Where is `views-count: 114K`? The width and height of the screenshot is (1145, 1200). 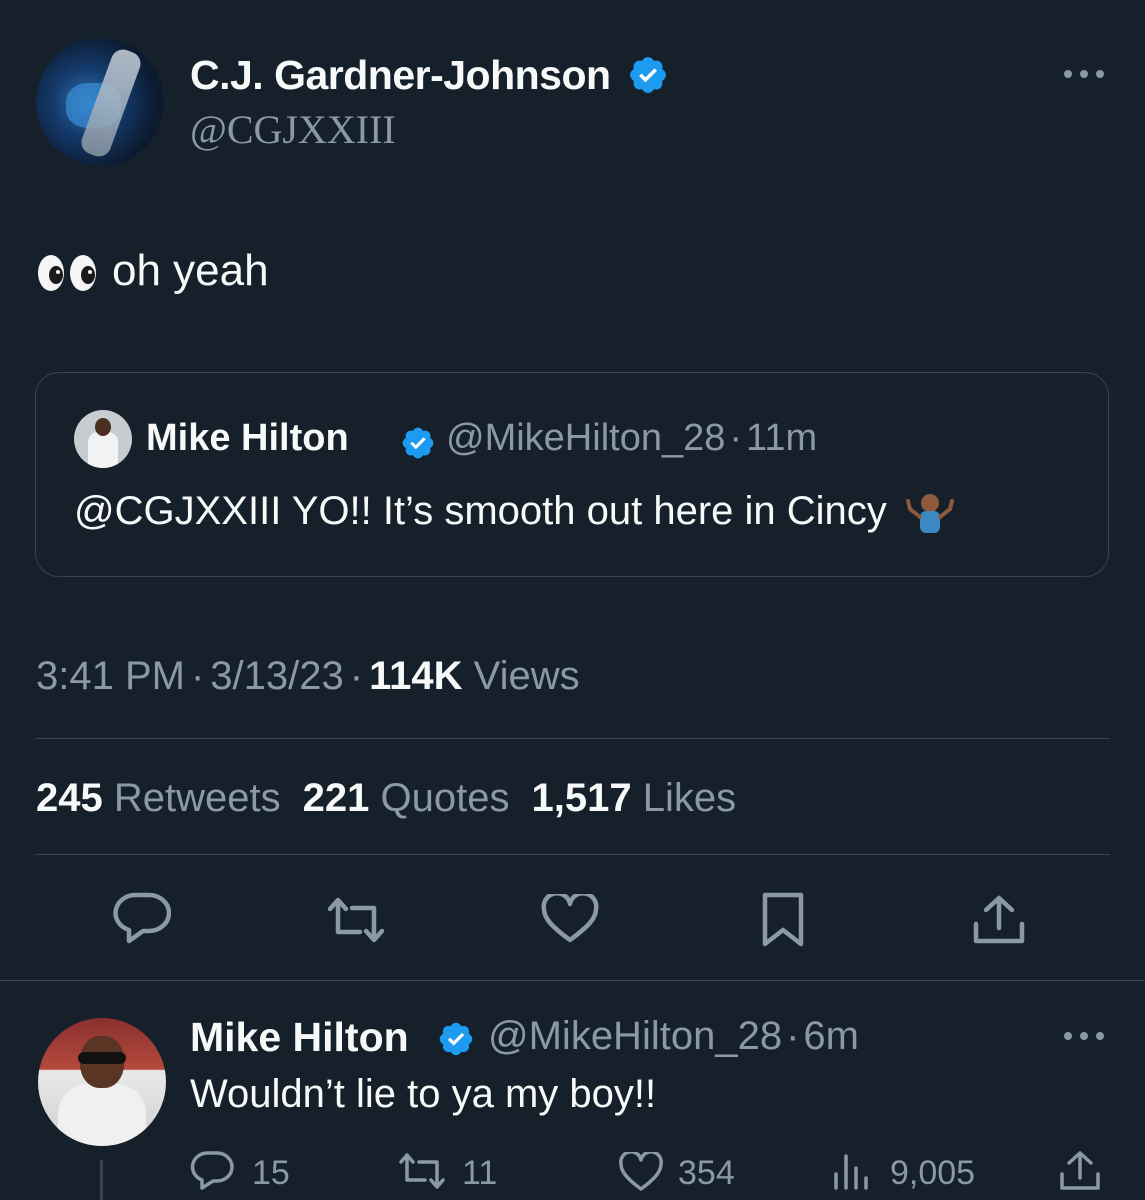 views-count: 114K is located at coordinates (415, 676).